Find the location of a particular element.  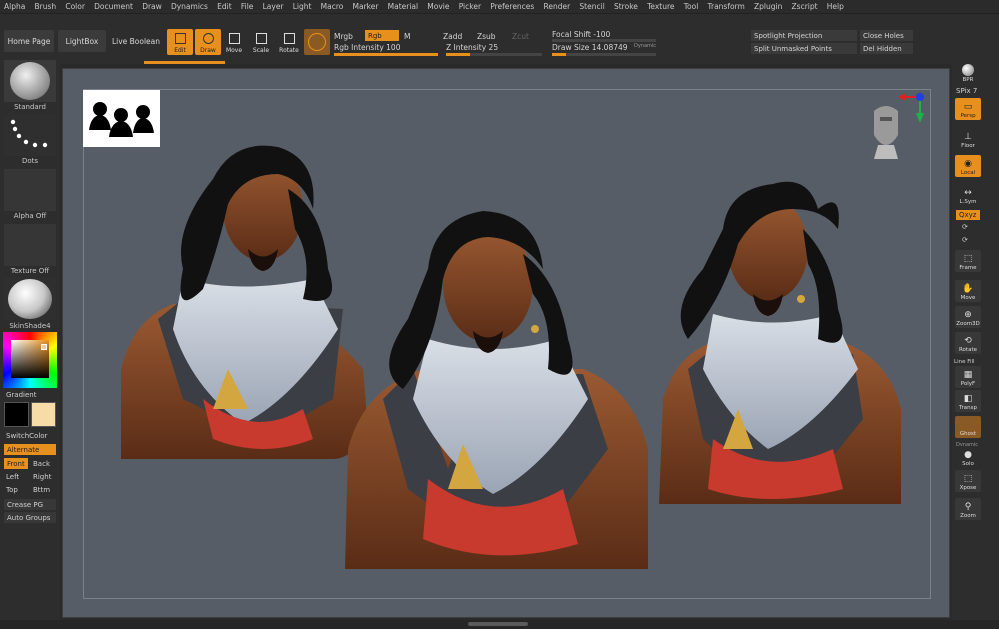

menu-item-edit: Edit is located at coordinates (224, 6).